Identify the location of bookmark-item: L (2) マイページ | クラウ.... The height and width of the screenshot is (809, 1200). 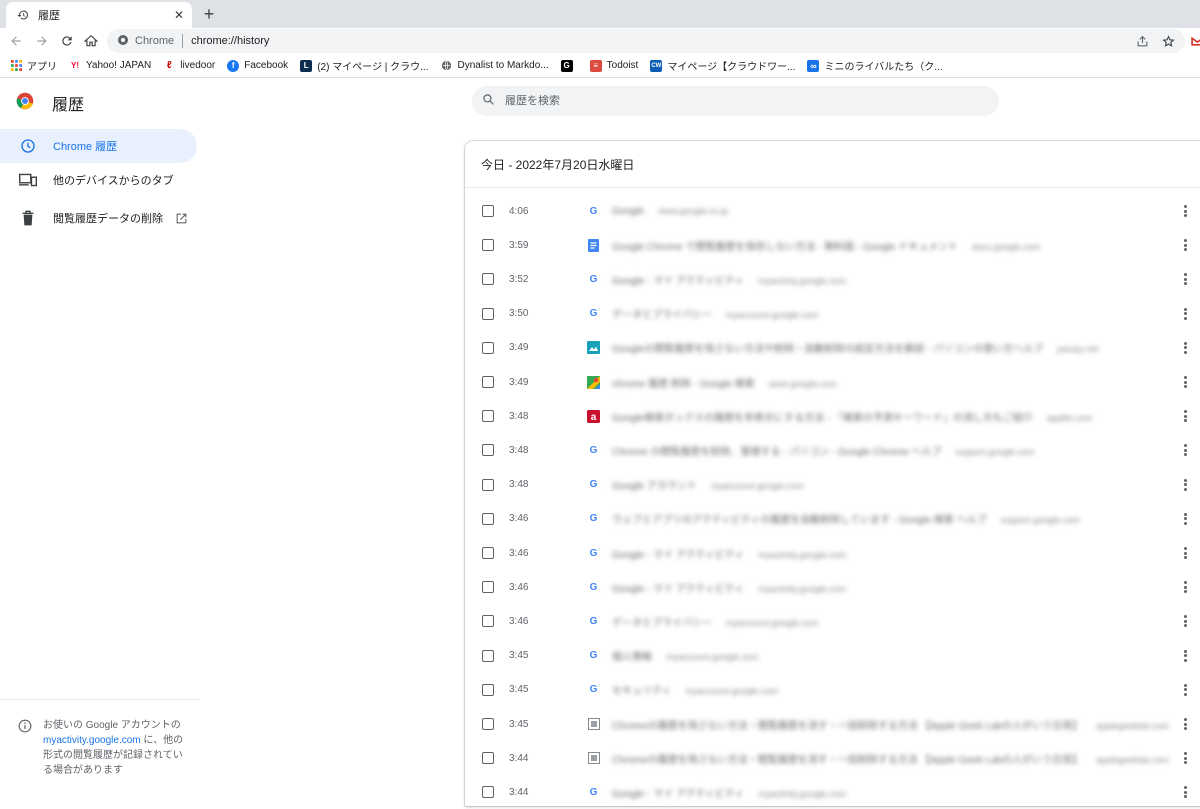
(364, 65).